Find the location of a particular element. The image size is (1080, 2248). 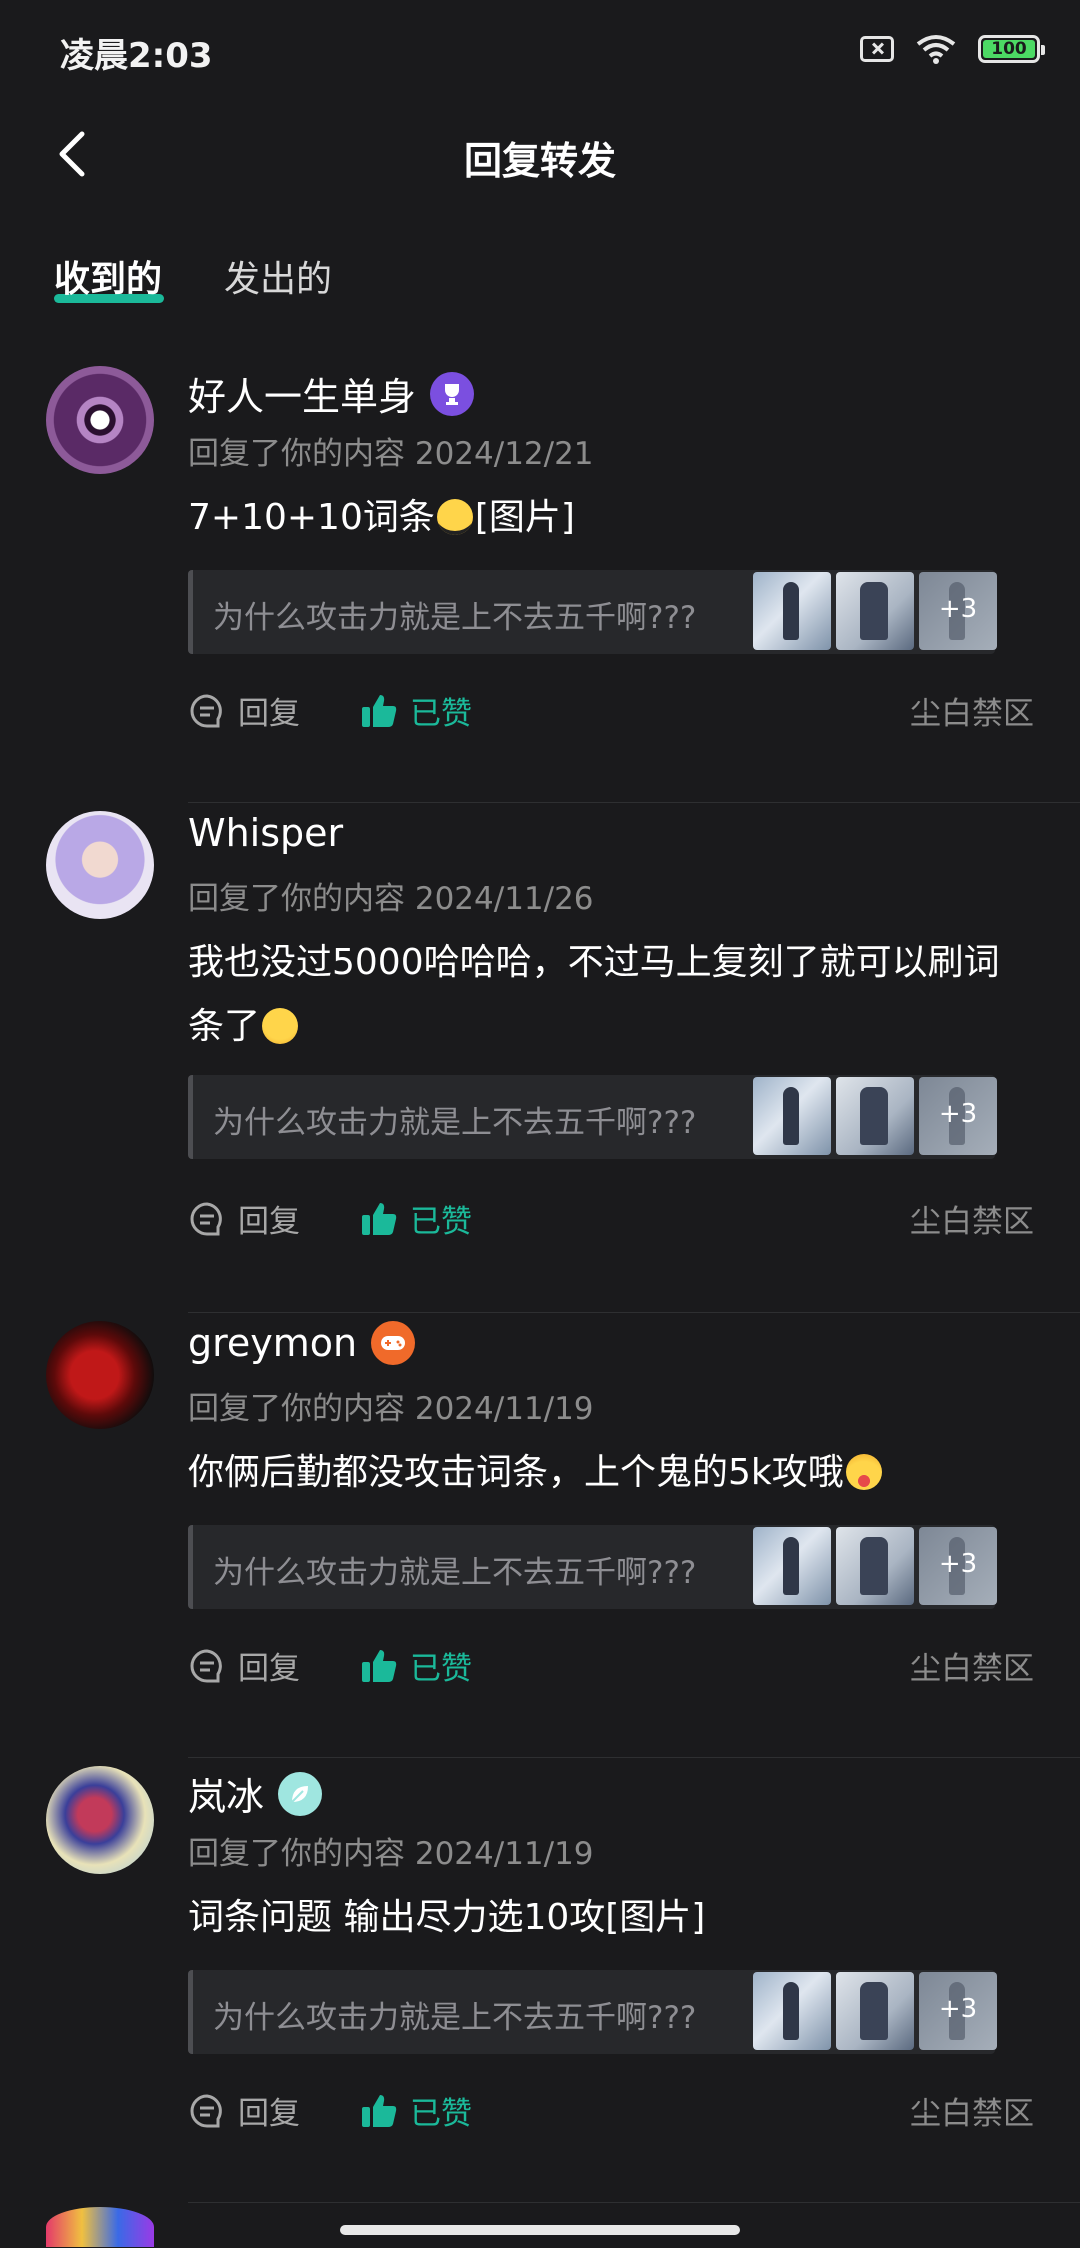

battery-icon: 100 is located at coordinates (1011, 49).